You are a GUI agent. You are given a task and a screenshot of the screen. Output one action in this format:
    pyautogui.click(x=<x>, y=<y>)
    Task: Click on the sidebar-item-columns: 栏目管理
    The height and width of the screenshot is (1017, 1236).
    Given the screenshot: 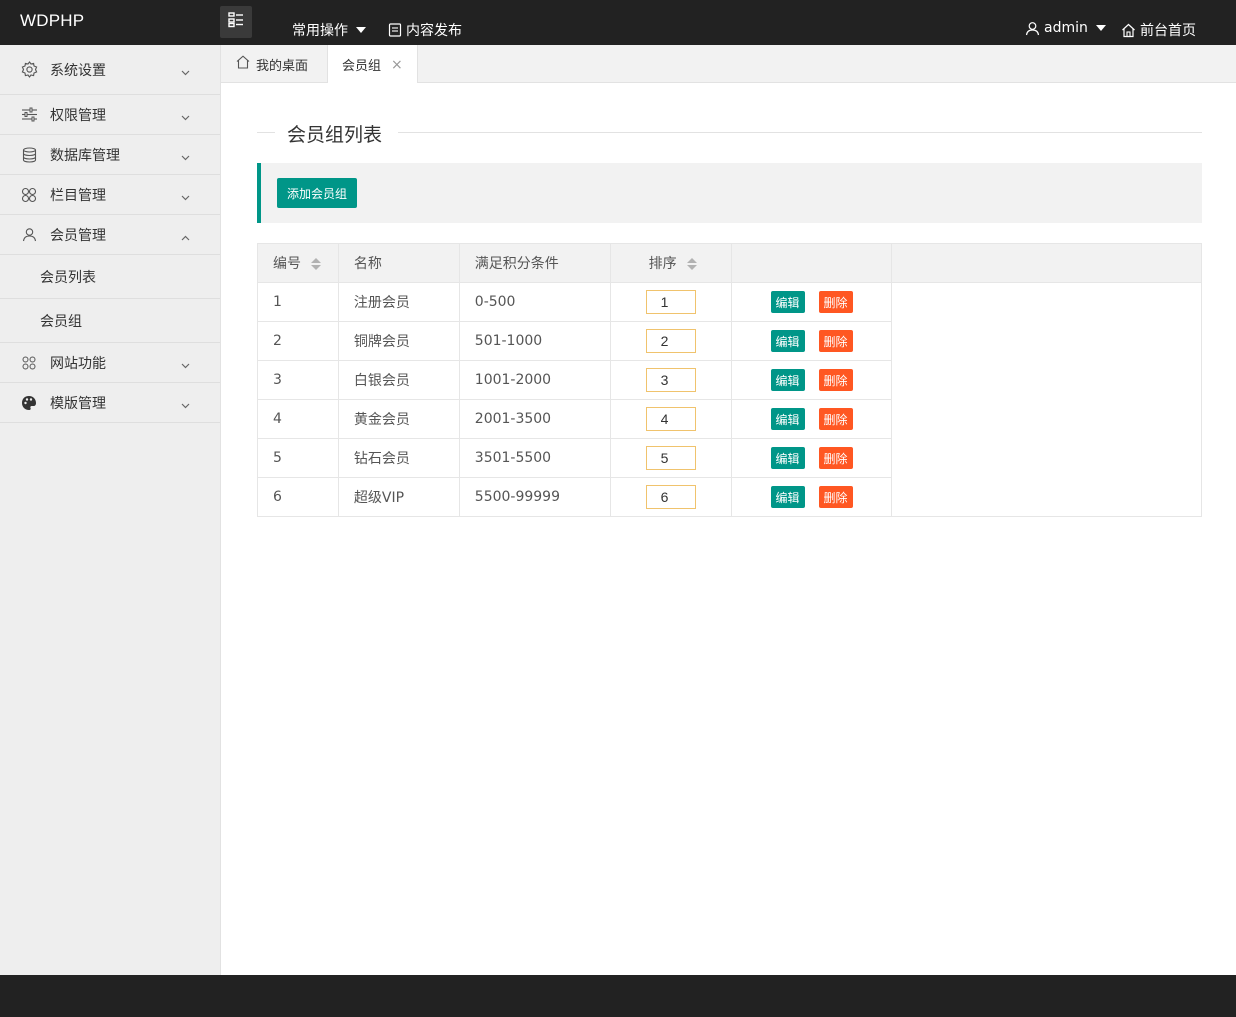 What is the action you would take?
    pyautogui.click(x=110, y=195)
    